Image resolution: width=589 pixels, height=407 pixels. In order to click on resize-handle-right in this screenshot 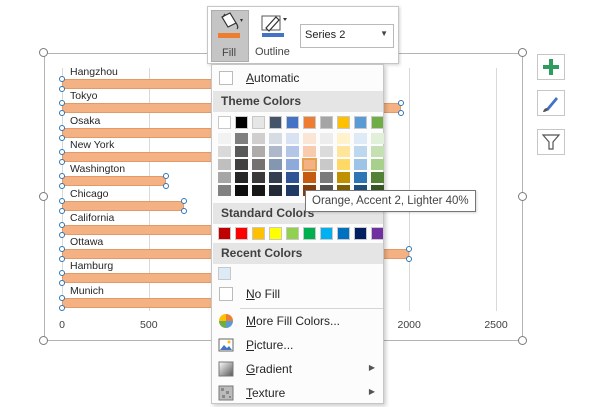, I will do `click(522, 196)`.